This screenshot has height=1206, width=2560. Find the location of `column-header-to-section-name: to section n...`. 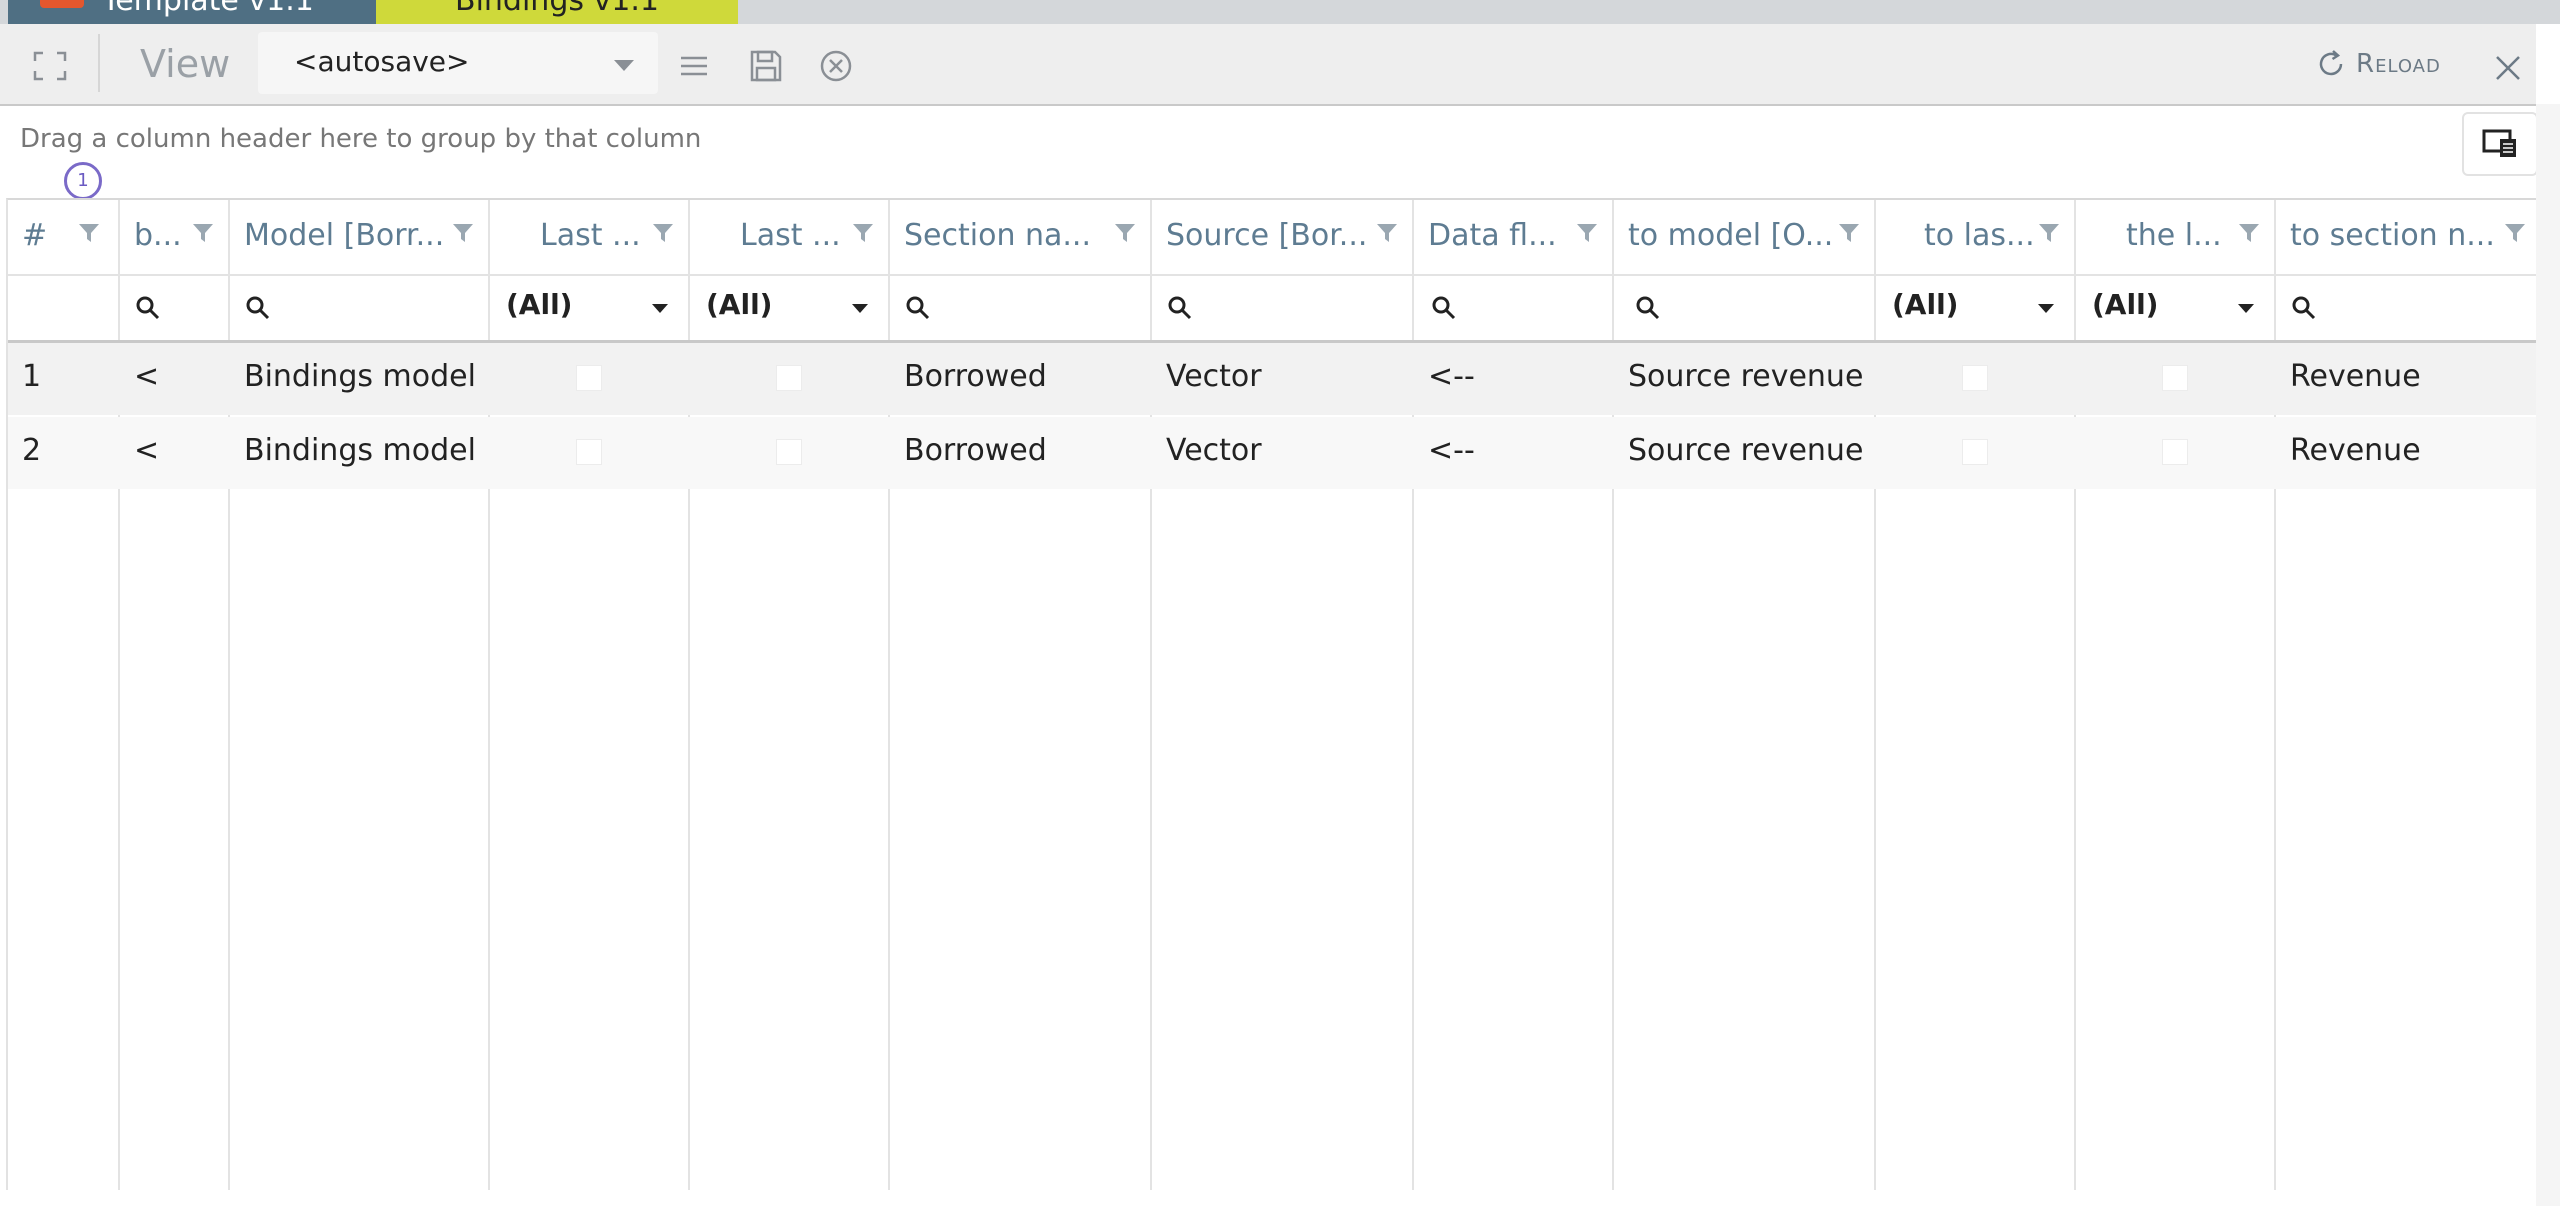

column-header-to-section-name: to section n... is located at coordinates (2406, 237).